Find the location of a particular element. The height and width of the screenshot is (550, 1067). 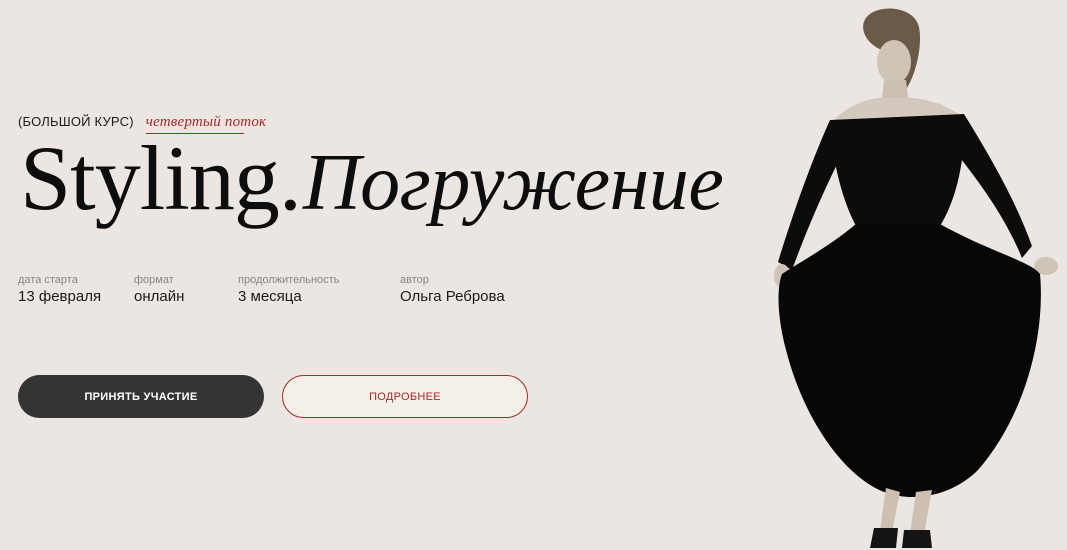

fact-label: автор is located at coordinates (414, 280).